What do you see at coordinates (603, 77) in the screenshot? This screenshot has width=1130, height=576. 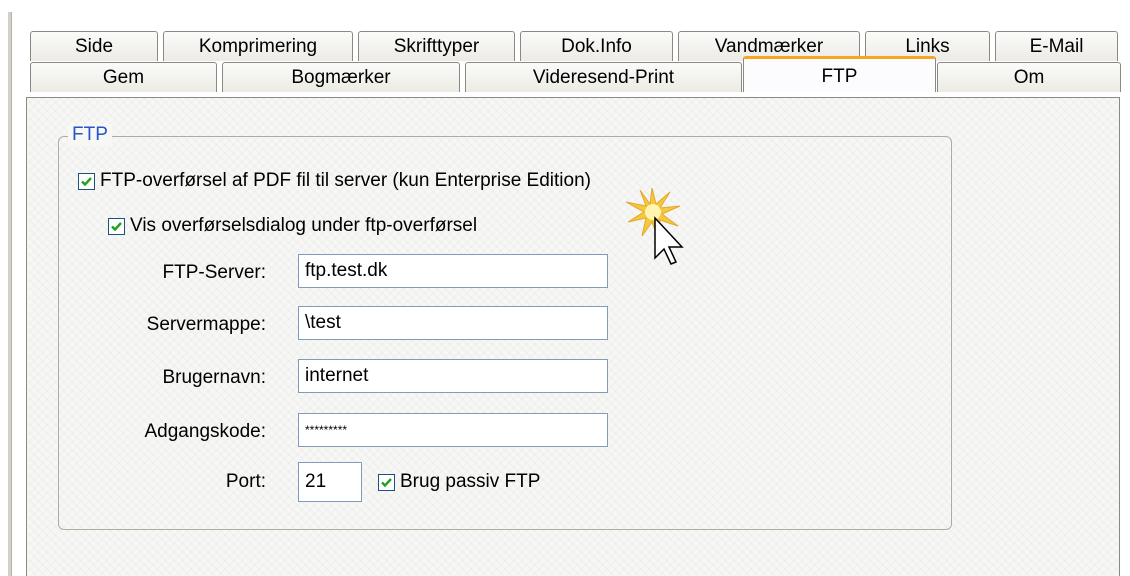 I see `tab-videresend-print: Videresend-Print` at bounding box center [603, 77].